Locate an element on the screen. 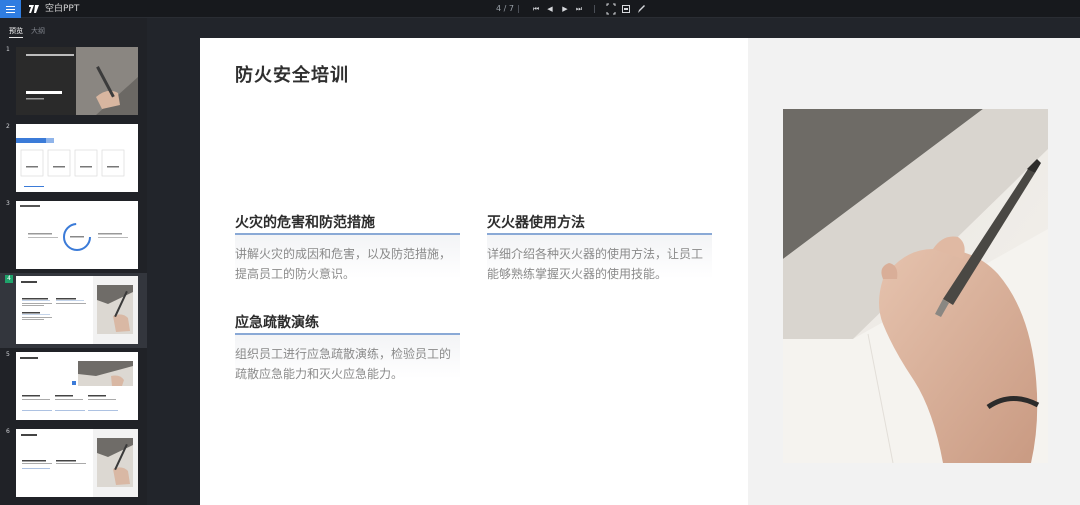 This screenshot has width=1080, height=505. last-page-icon: ⏭ is located at coordinates (579, 9).